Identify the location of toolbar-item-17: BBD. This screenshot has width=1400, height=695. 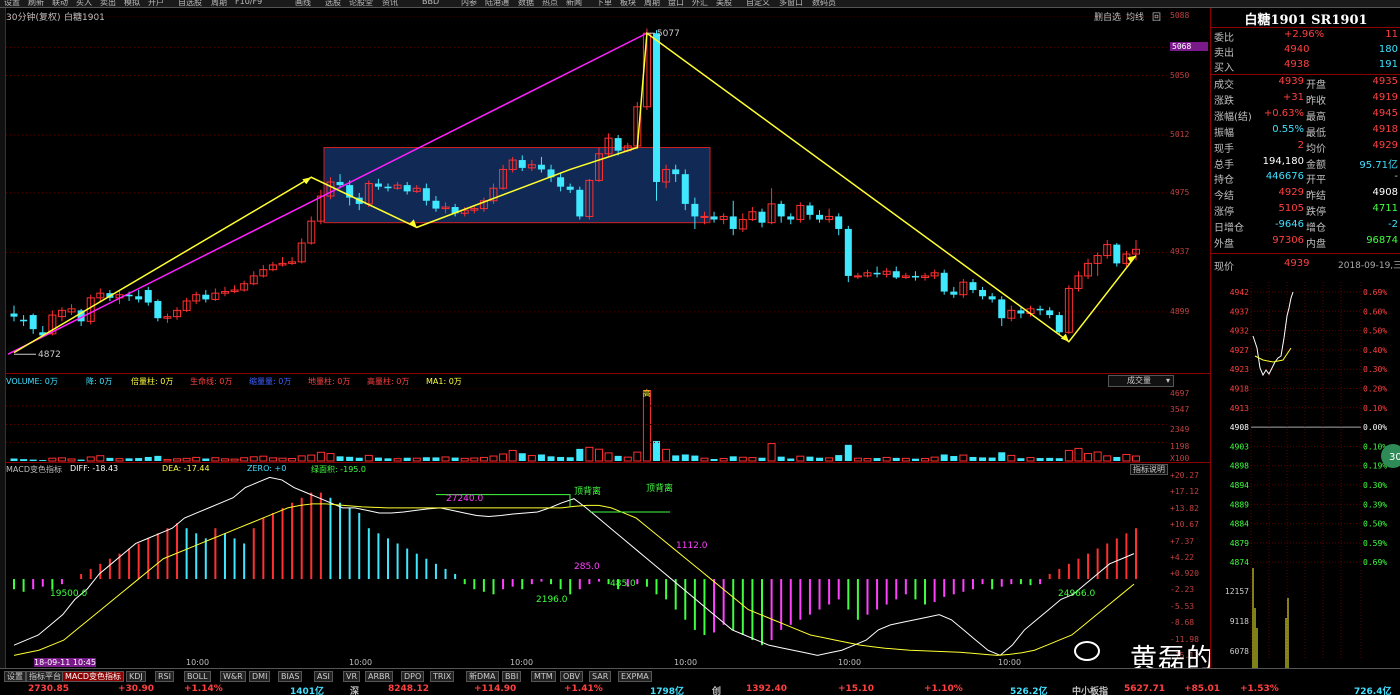
(430, 3).